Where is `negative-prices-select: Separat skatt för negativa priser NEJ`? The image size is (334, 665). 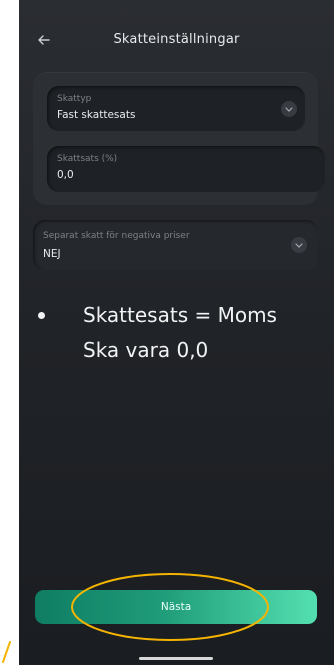
negative-prices-select: Separat skatt för negativa priser NEJ is located at coordinates (175, 245).